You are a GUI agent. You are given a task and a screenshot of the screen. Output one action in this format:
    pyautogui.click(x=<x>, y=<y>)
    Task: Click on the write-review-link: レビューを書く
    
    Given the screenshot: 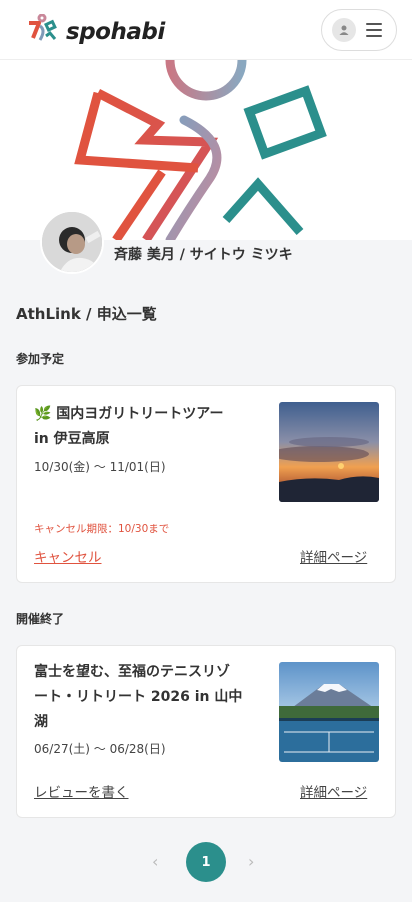 What is the action you would take?
    pyautogui.click(x=81, y=791)
    